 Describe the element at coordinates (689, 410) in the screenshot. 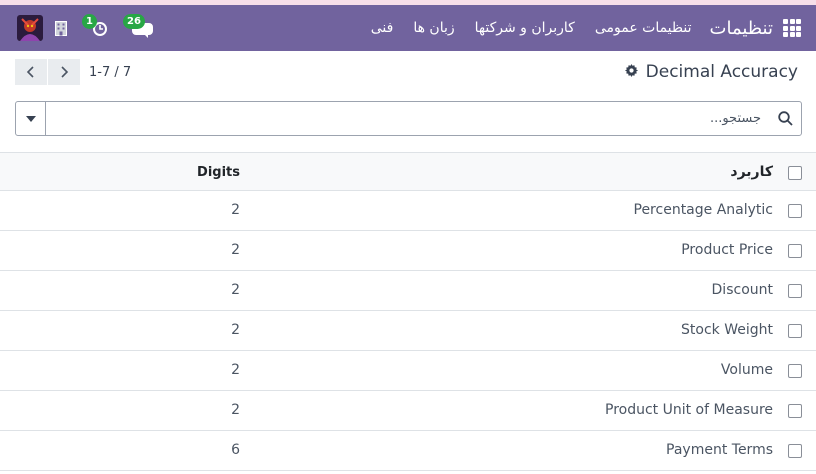

I see `row-name: Product Unit of Measure` at that location.